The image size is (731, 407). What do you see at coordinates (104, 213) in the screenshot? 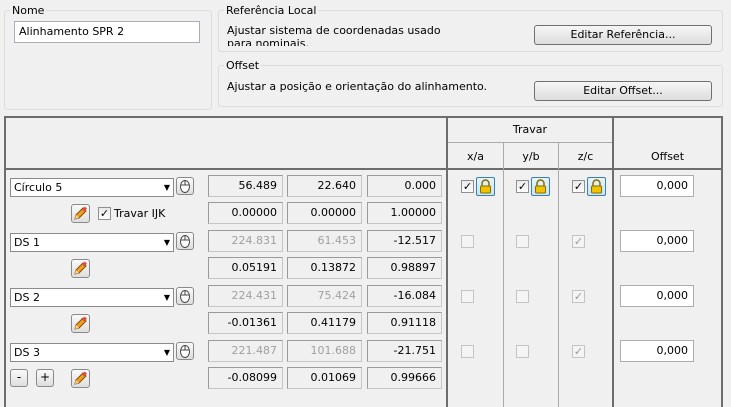
I see `travar-ijk-checkbox: ✓` at bounding box center [104, 213].